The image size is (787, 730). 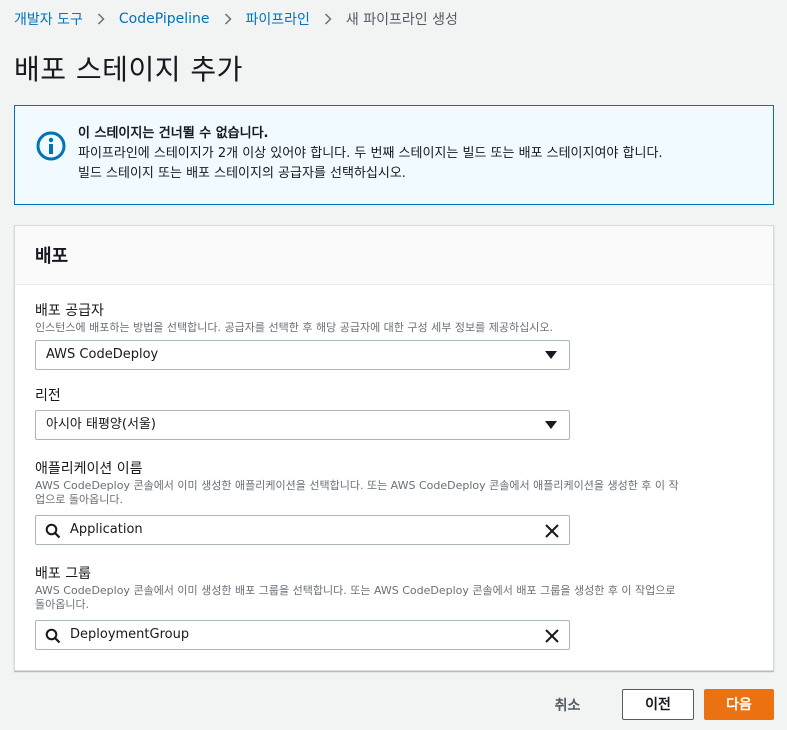 I want to click on next-button: 다음, so click(x=739, y=704).